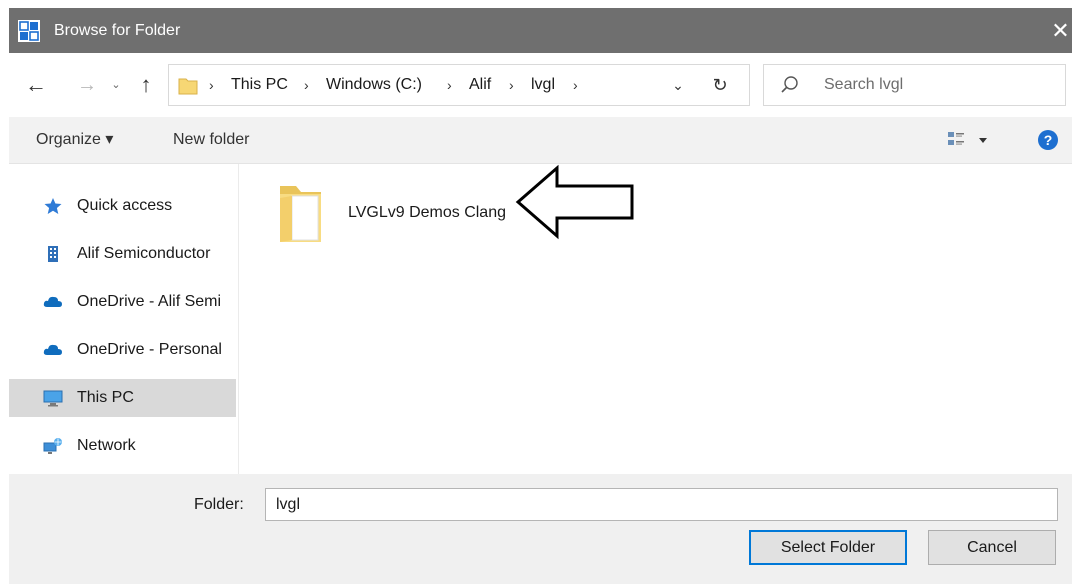 The image size is (1072, 584). Describe the element at coordinates (863, 85) in the screenshot. I see `search-placeholder: Search lvgl` at that location.